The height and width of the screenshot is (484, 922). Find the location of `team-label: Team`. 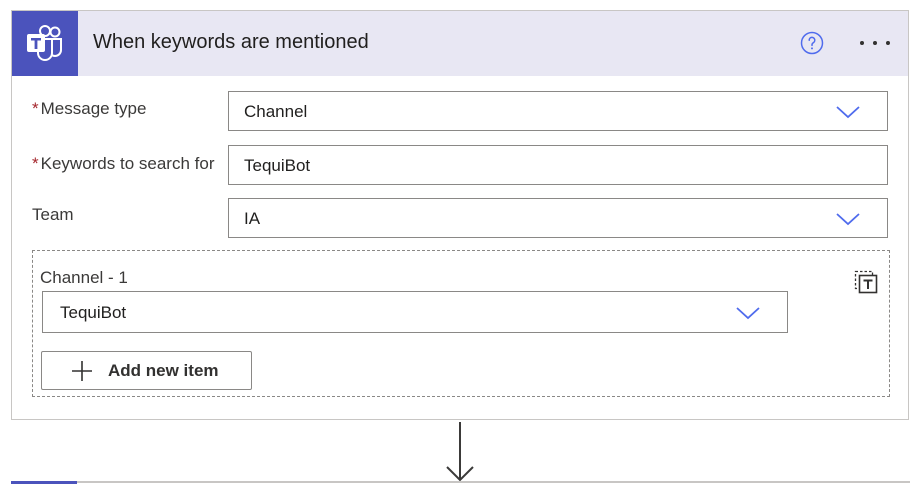

team-label: Team is located at coordinates (53, 215).